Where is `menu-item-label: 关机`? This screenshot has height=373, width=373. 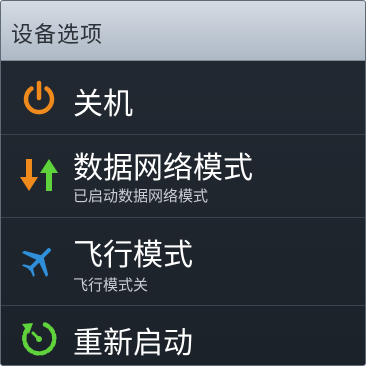
menu-item-label: 关机 is located at coordinates (103, 104).